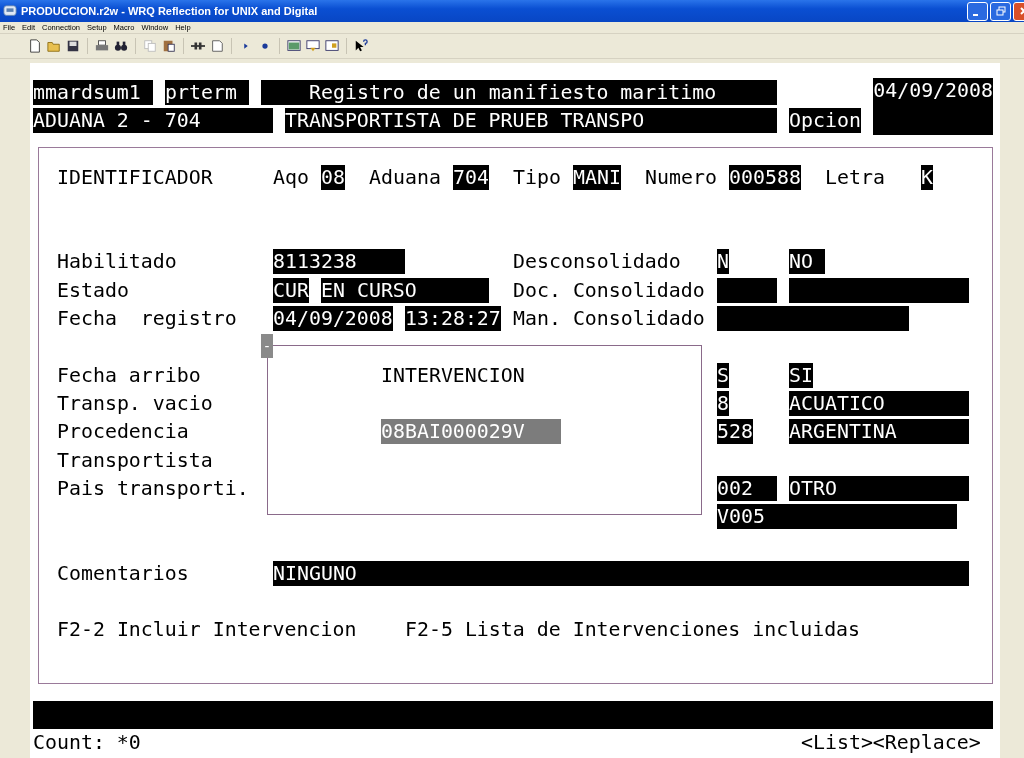 Image resolution: width=1024 pixels, height=758 pixels. I want to click on field-label: Estado, so click(93, 290).